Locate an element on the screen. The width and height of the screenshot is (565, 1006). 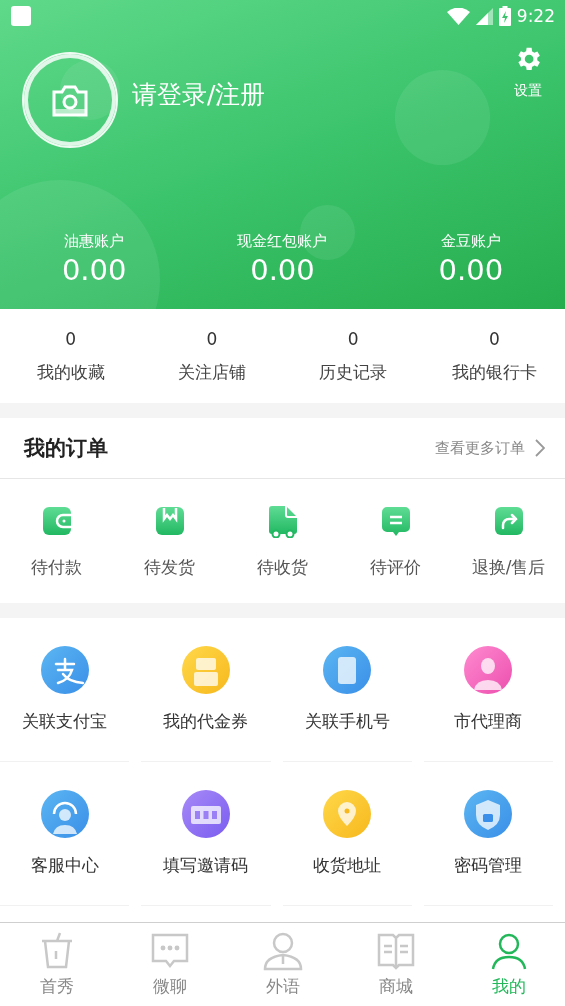
camera-icon is located at coordinates (70, 100).